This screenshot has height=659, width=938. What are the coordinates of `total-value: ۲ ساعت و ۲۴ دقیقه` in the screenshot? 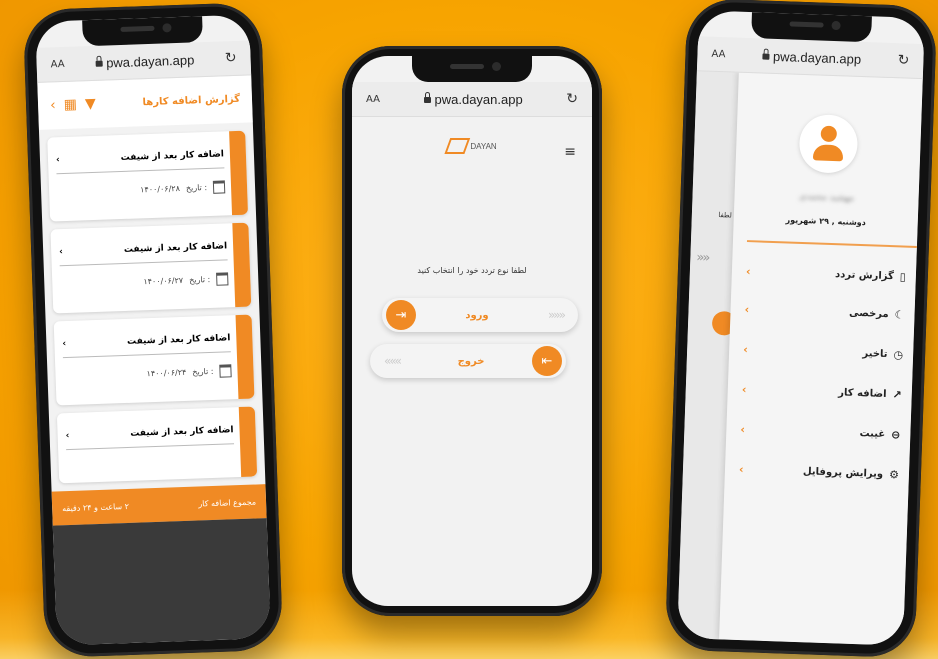 It's located at (96, 507).